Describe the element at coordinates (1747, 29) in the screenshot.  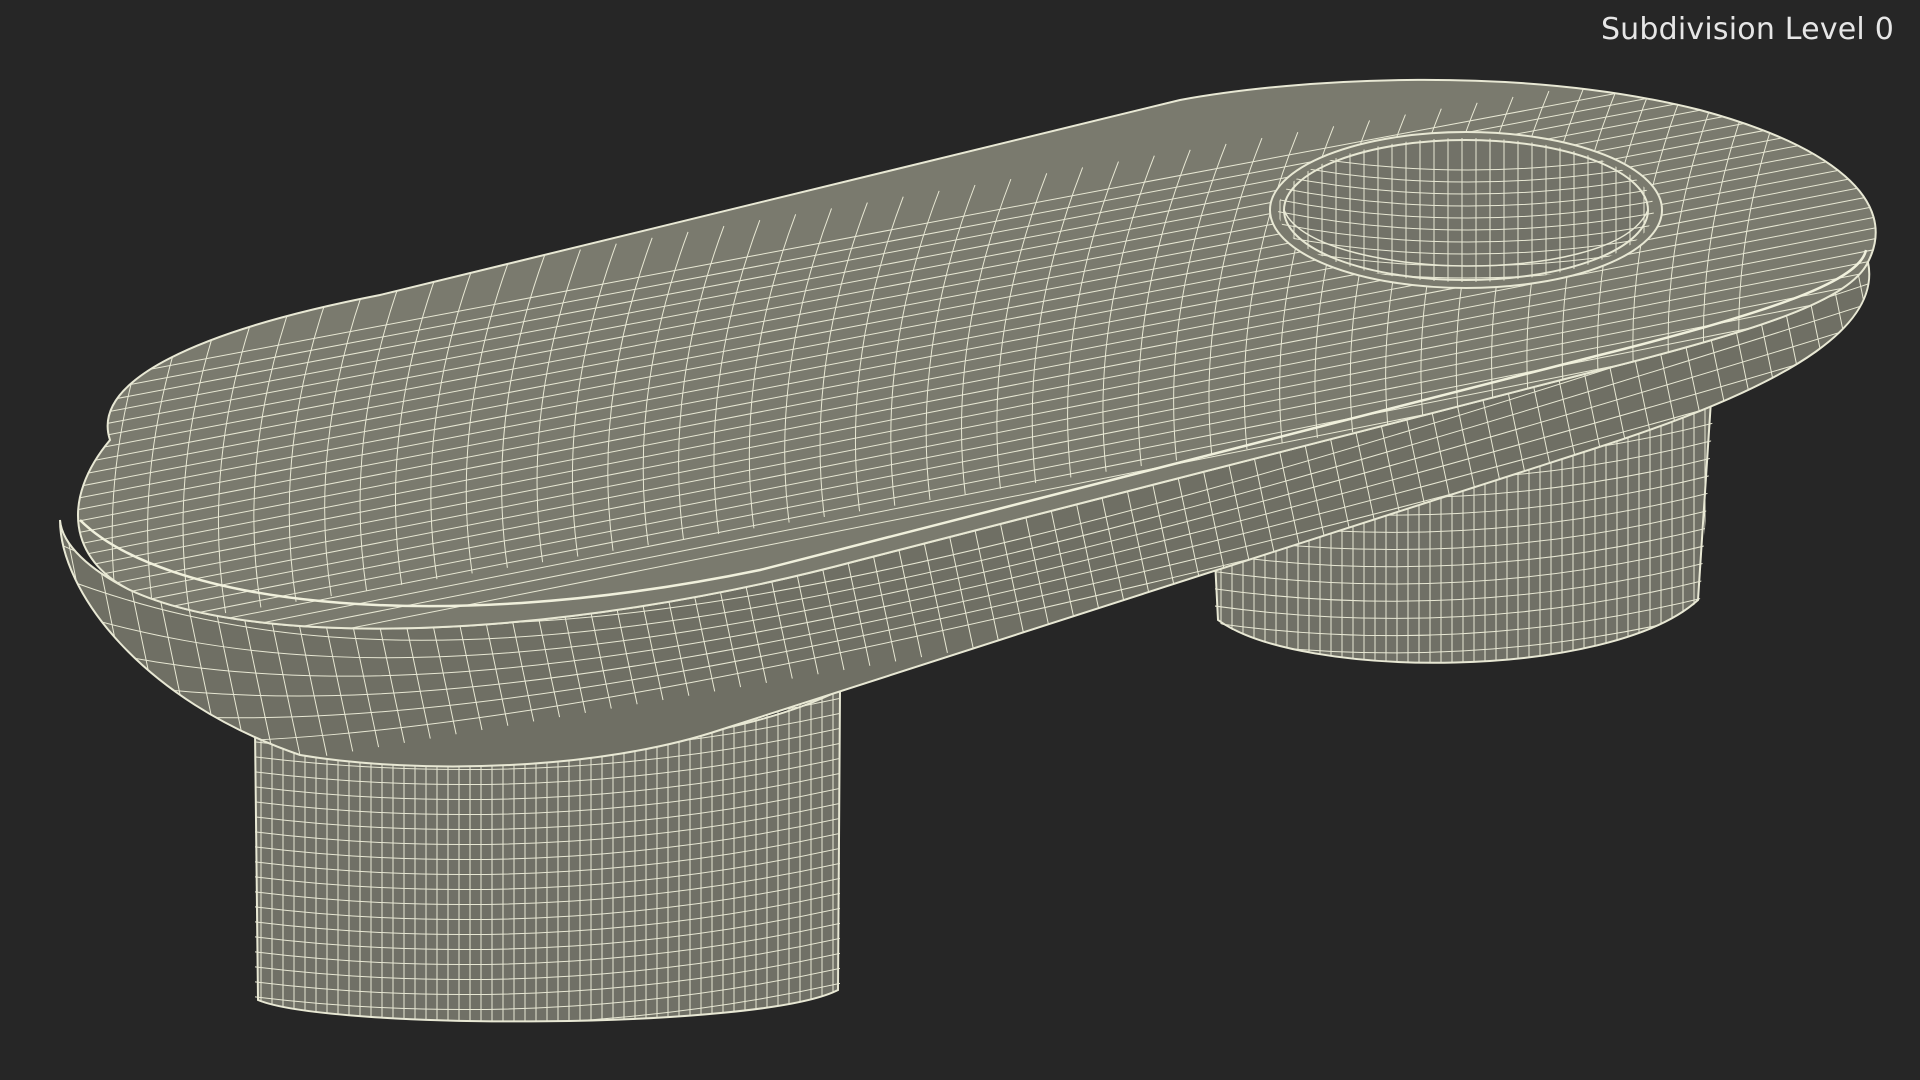
I see `subdivision-level-label: Subdivision Level 0` at that location.